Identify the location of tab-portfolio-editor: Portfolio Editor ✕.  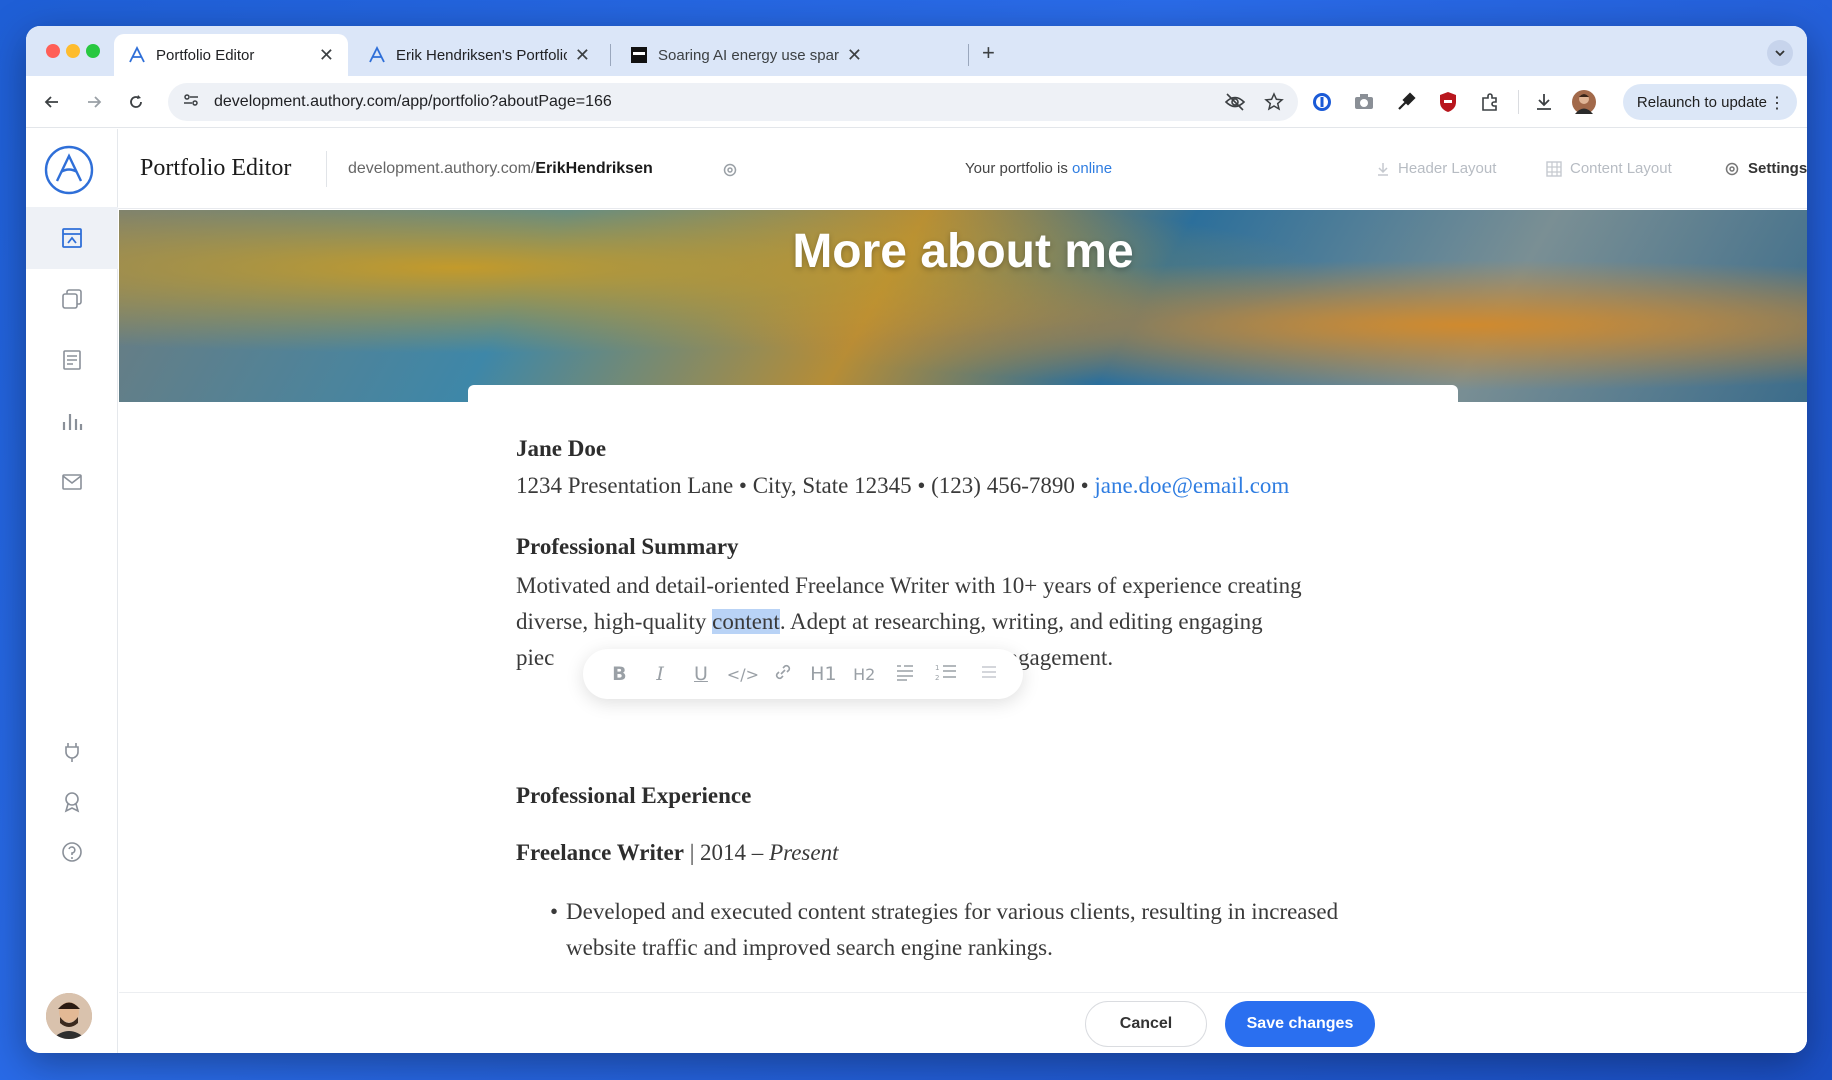
(231, 55).